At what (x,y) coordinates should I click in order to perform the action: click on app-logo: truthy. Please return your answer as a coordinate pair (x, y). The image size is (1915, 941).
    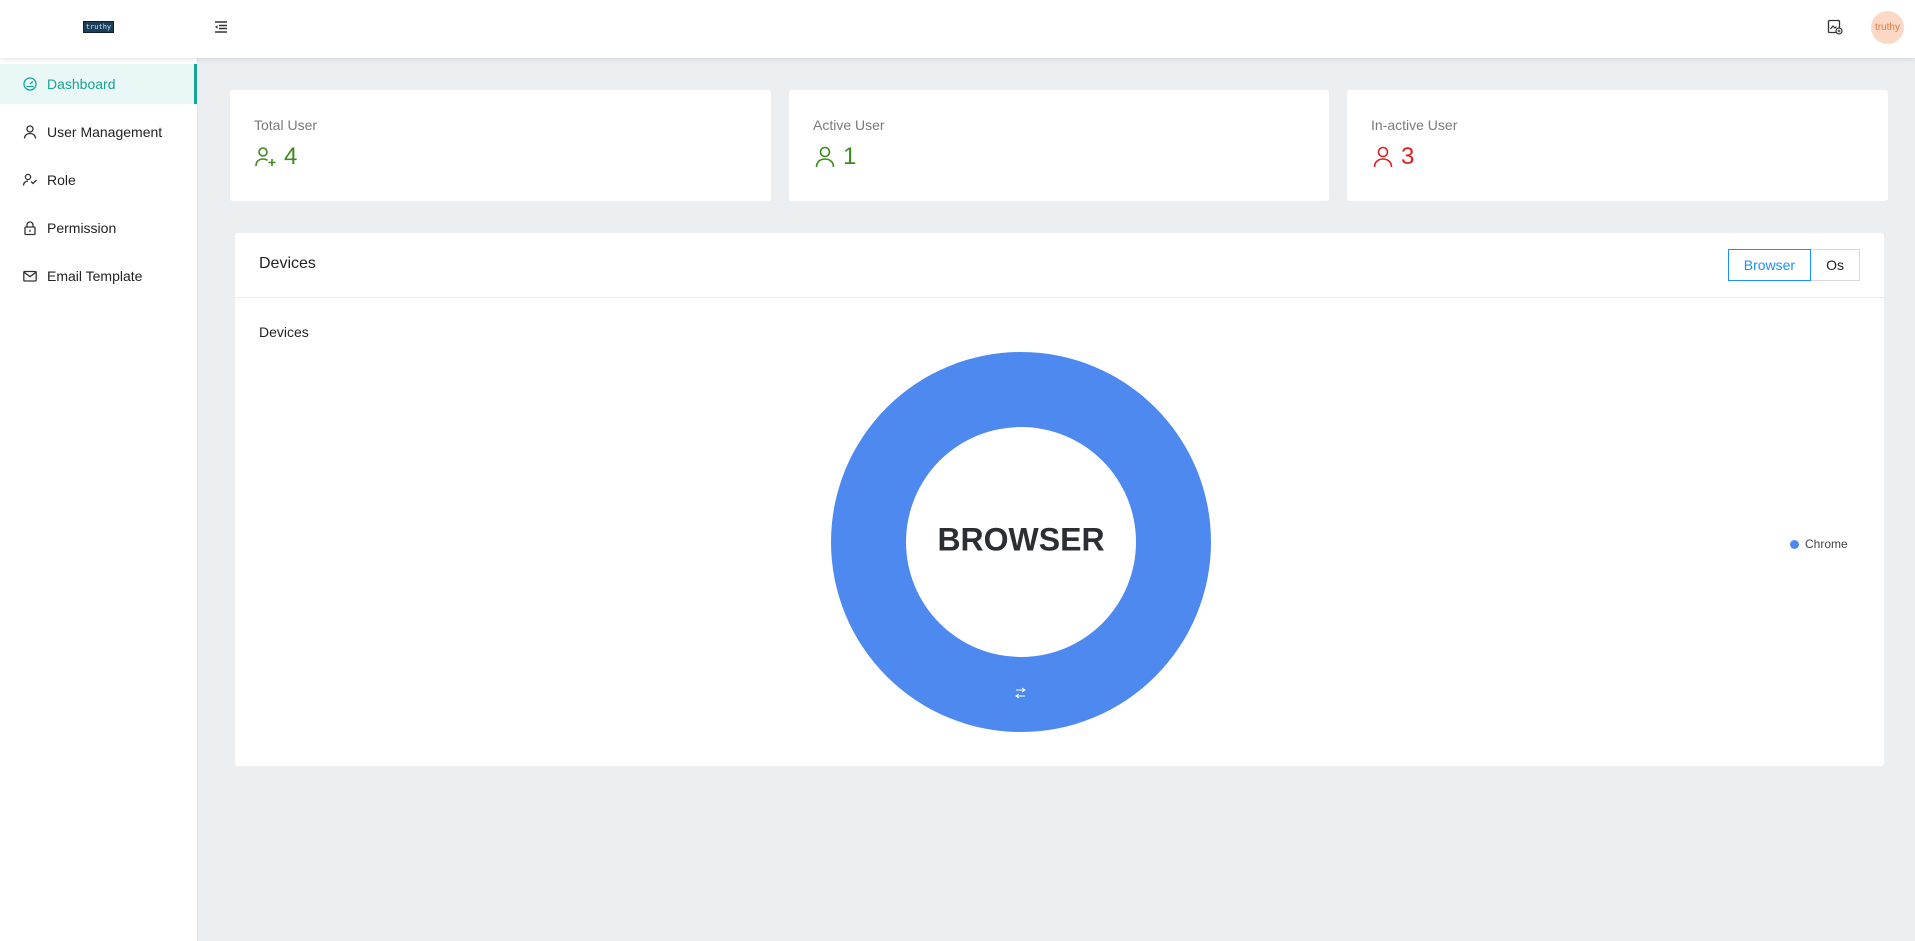
    Looking at the image, I should click on (98, 27).